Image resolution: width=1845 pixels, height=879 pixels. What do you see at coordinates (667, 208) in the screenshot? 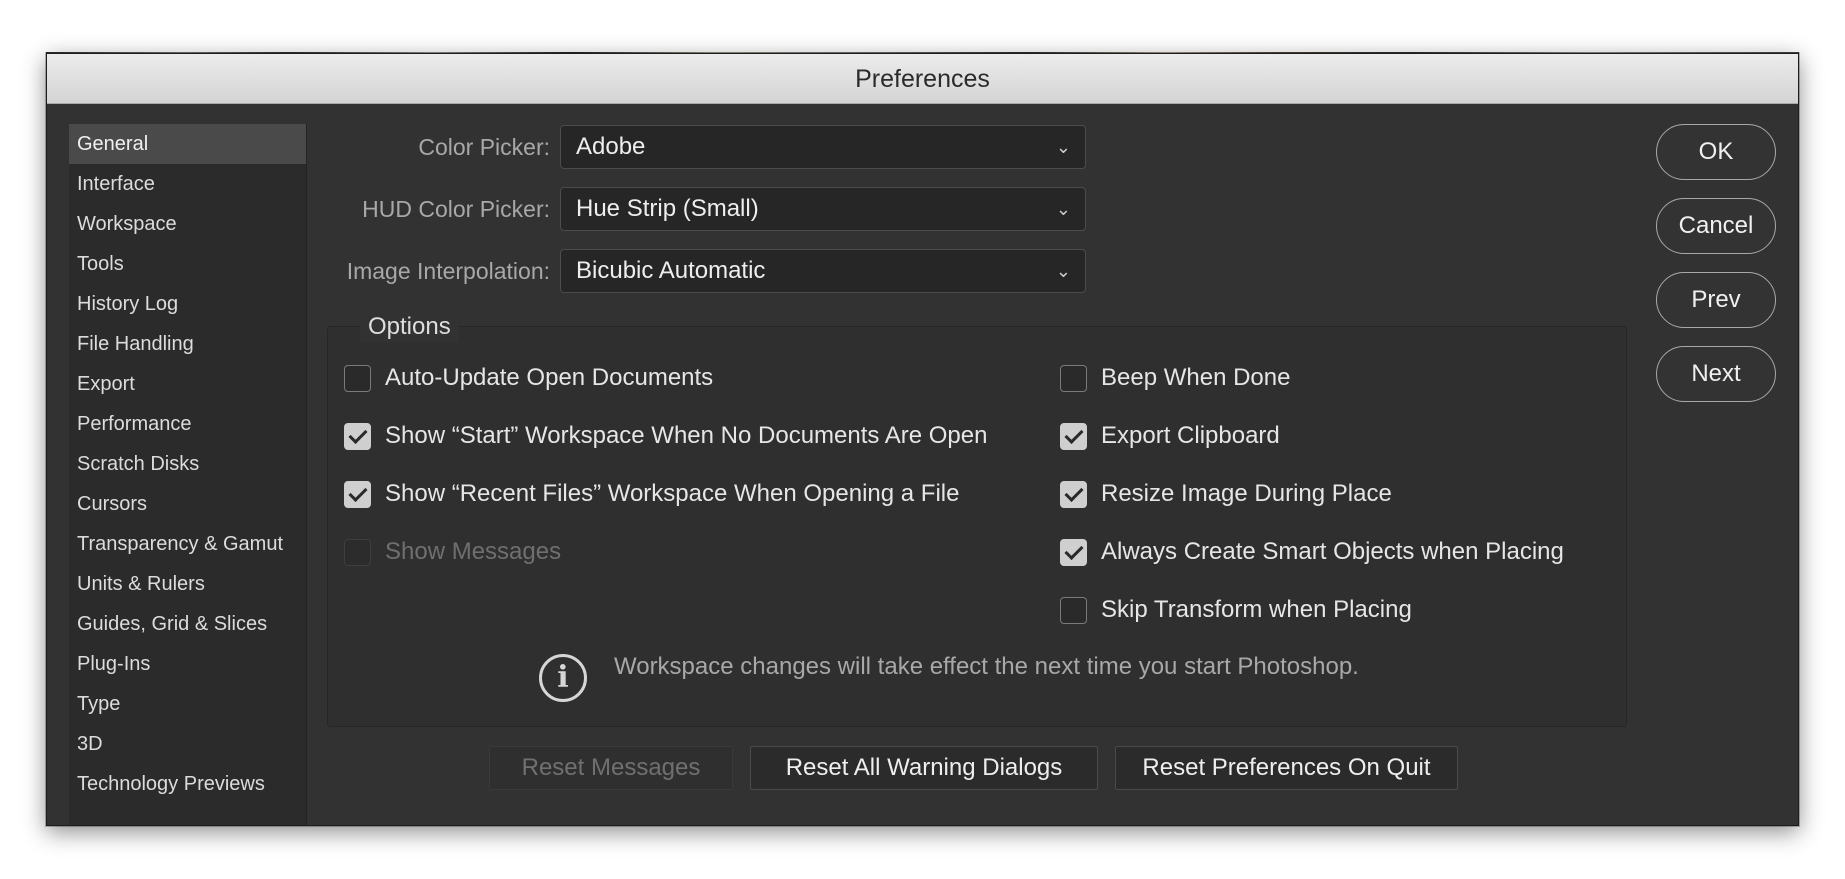
I see `hud-color-picker-value: Hue Strip (Small)` at bounding box center [667, 208].